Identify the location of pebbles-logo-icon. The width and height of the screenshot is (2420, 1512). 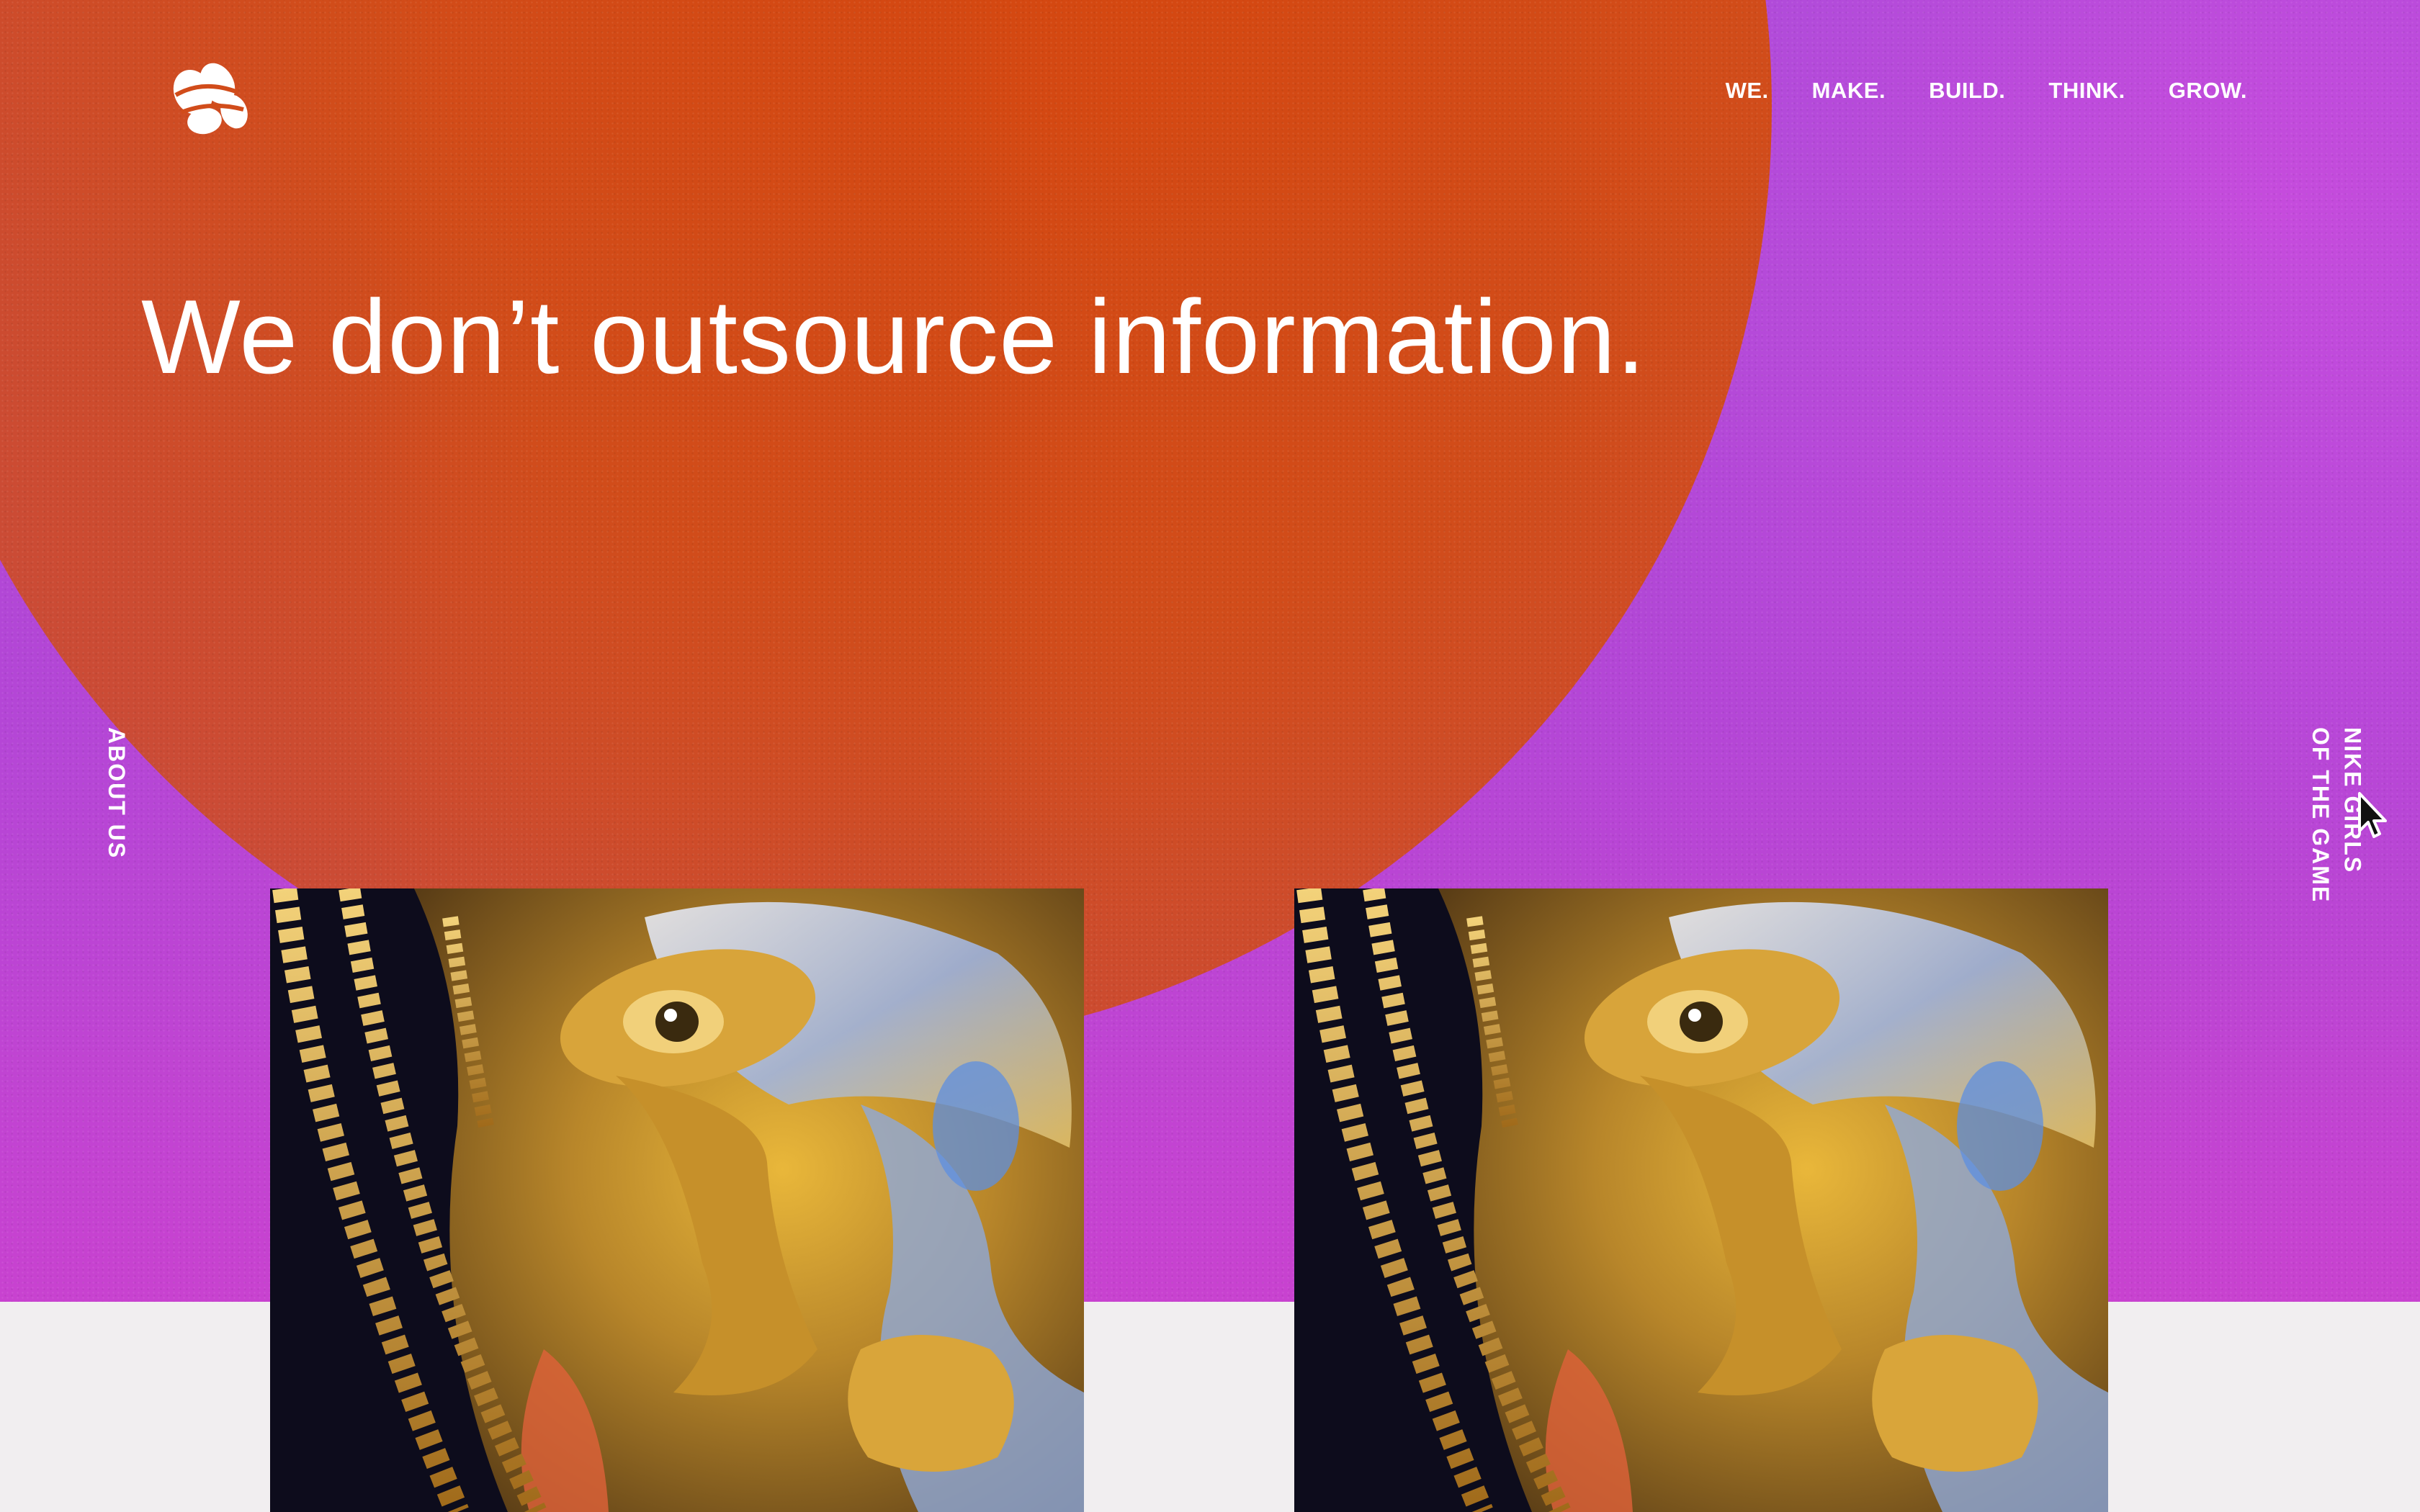
(207, 97).